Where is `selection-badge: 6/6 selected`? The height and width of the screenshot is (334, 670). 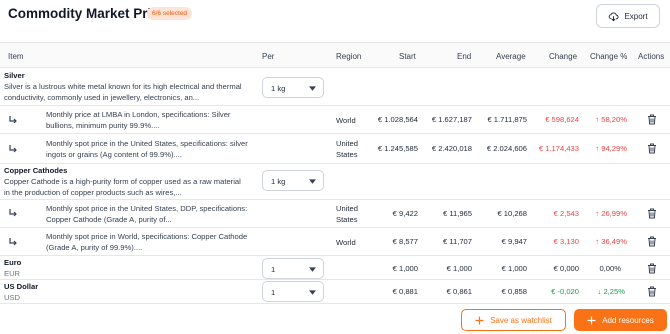
selection-badge: 6/6 selected is located at coordinates (170, 13).